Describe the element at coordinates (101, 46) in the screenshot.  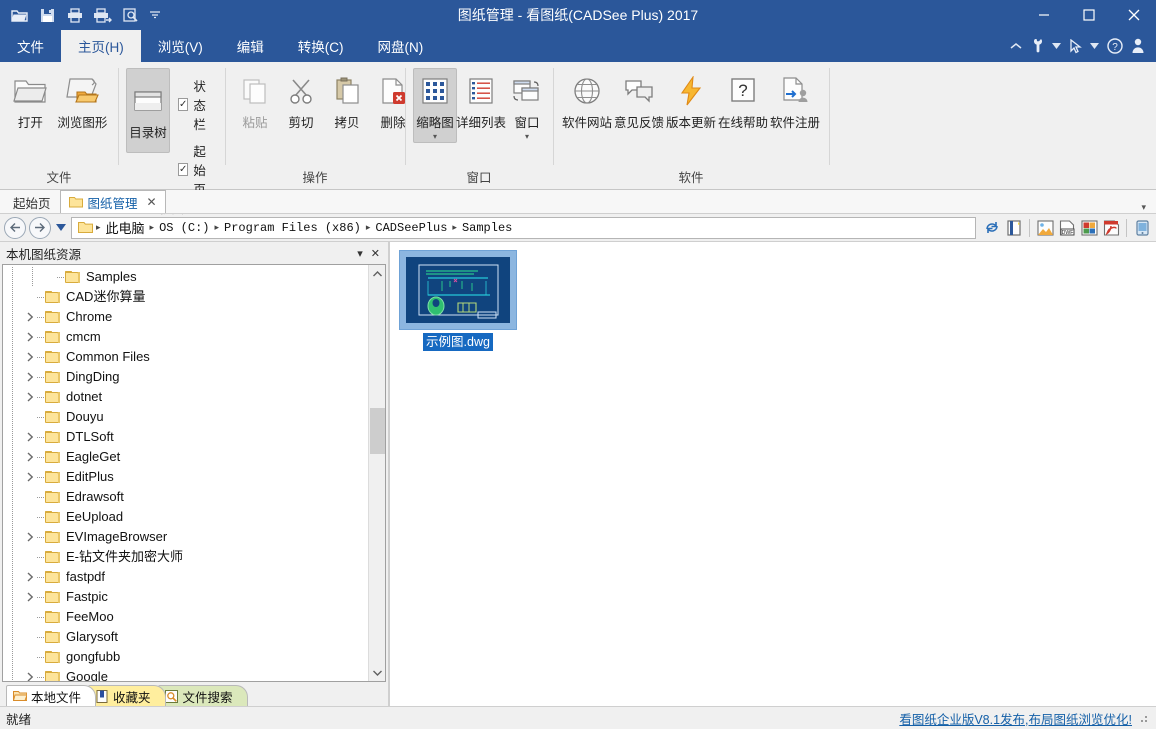
I see `ribbon-tab-home: 主页(H)` at that location.